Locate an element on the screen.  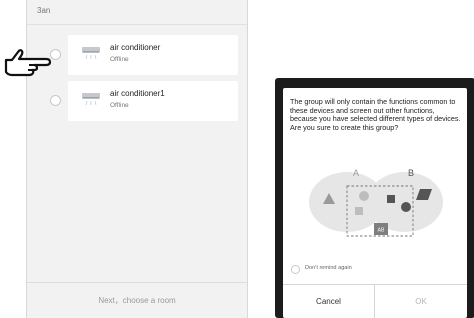
group-name: 3an is located at coordinates (44, 10).